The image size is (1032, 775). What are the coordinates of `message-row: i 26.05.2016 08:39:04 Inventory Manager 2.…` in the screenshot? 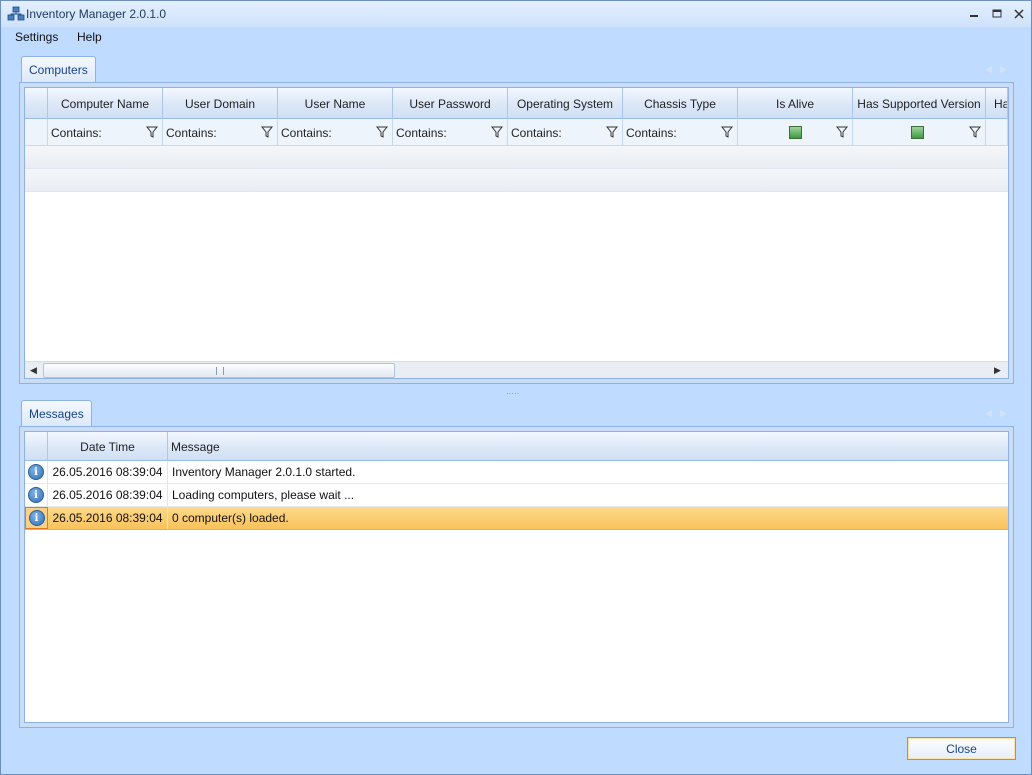 It's located at (516, 472).